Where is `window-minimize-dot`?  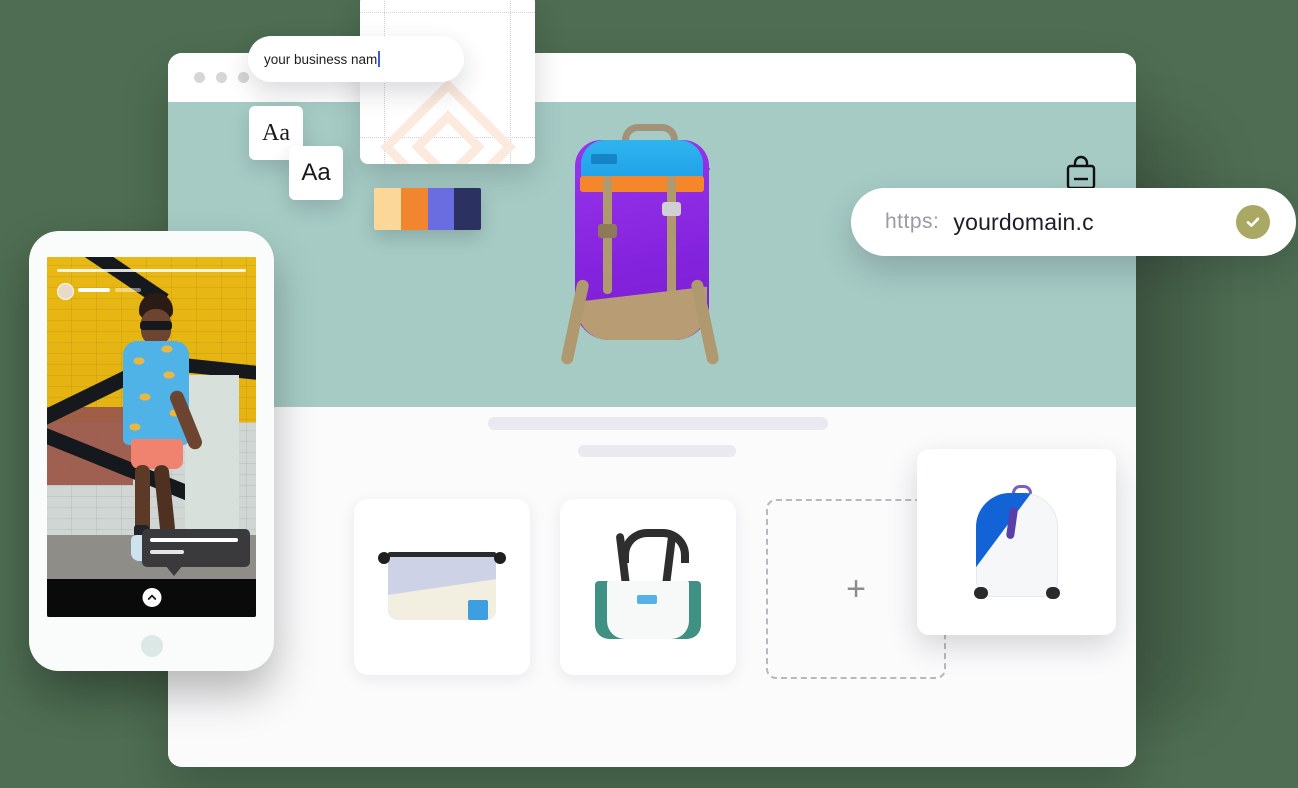 window-minimize-dot is located at coordinates (221, 77).